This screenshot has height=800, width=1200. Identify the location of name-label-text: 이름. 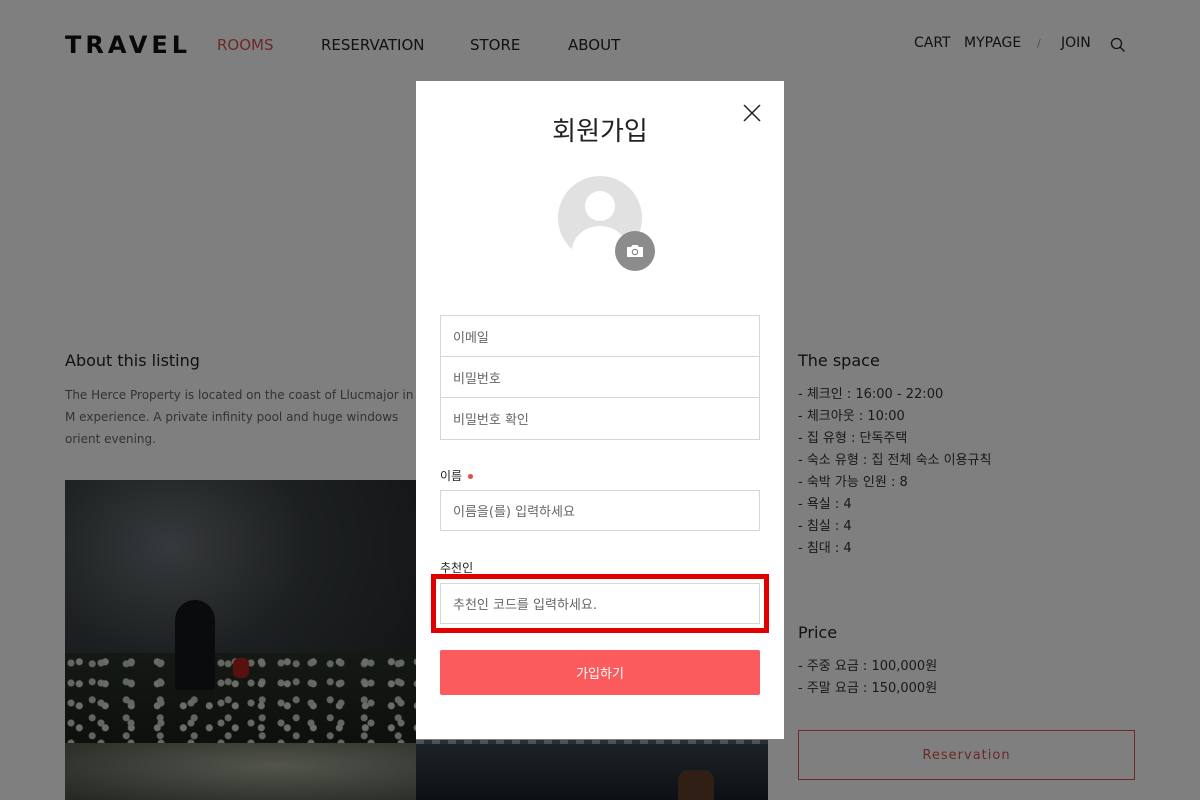
(451, 476).